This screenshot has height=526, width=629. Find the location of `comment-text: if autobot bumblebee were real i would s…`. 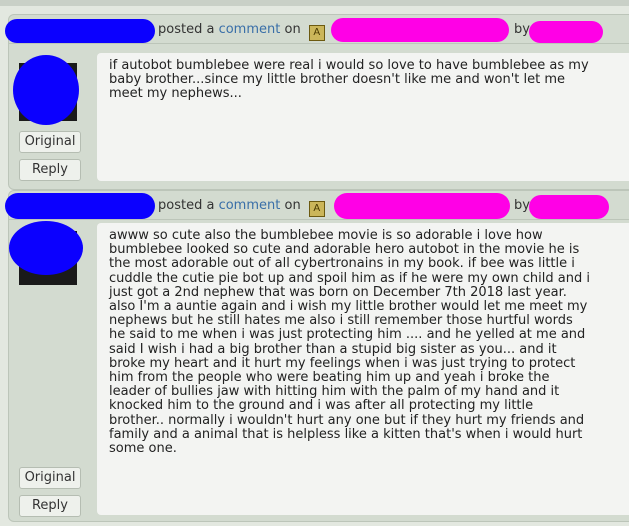

comment-text: if autobot bumblebee were real i would s… is located at coordinates (349, 80).